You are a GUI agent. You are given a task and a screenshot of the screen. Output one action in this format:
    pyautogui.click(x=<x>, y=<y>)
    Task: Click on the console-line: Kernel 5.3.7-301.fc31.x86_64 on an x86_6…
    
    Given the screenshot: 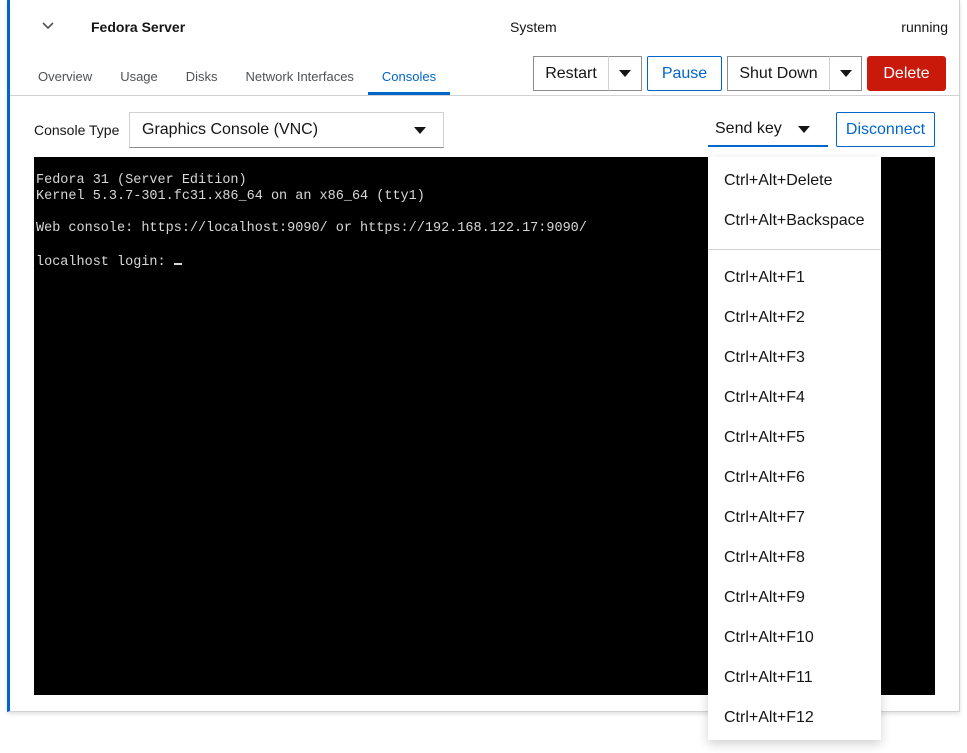 What is the action you would take?
    pyautogui.click(x=230, y=196)
    